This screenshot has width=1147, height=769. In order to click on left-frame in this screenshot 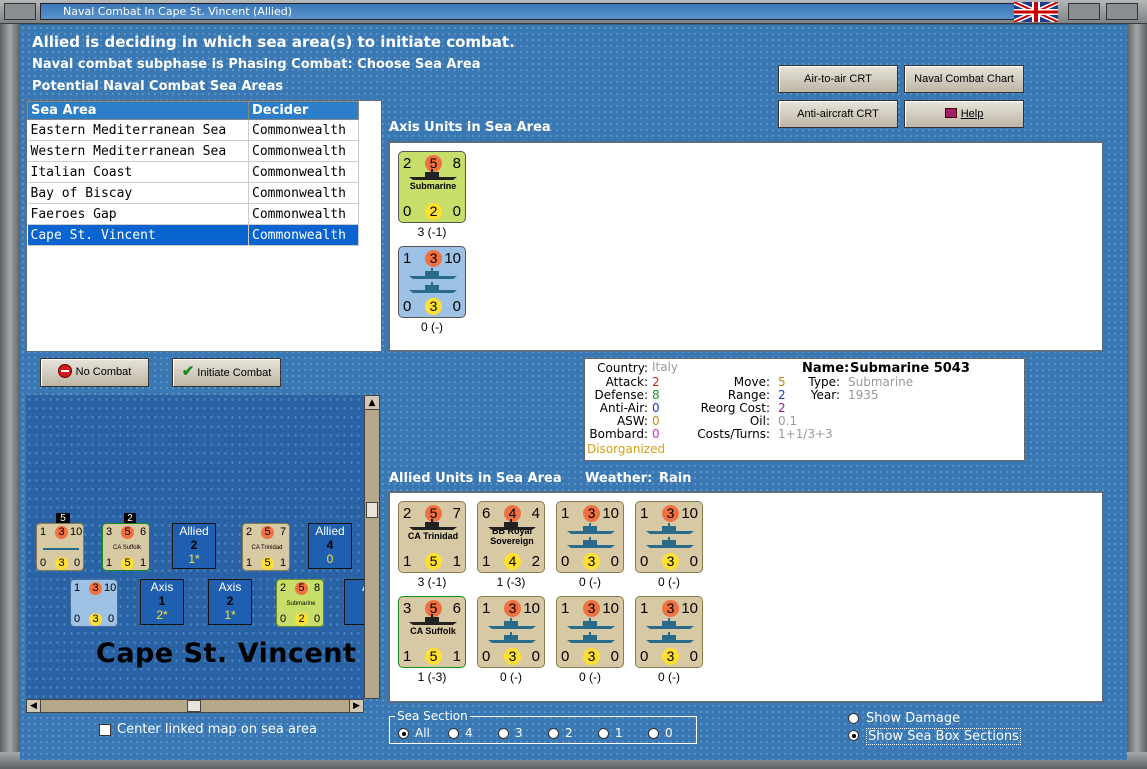, I will do `click(10, 396)`.